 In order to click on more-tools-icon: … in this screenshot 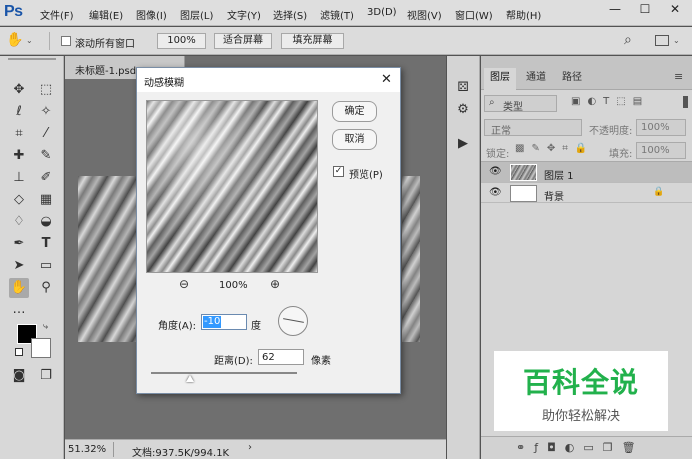, I will do `click(19, 310)`.